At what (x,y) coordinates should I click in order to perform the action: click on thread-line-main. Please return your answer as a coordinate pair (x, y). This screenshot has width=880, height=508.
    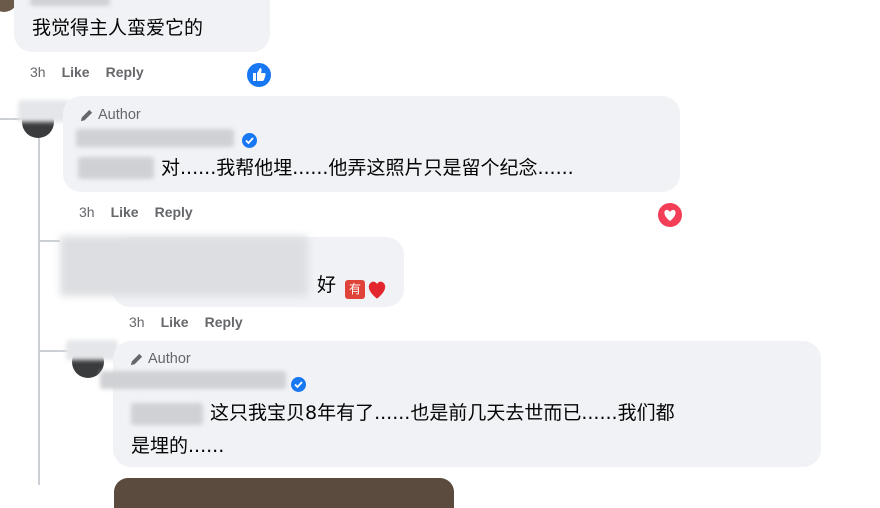
    Looking at the image, I should click on (39, 305).